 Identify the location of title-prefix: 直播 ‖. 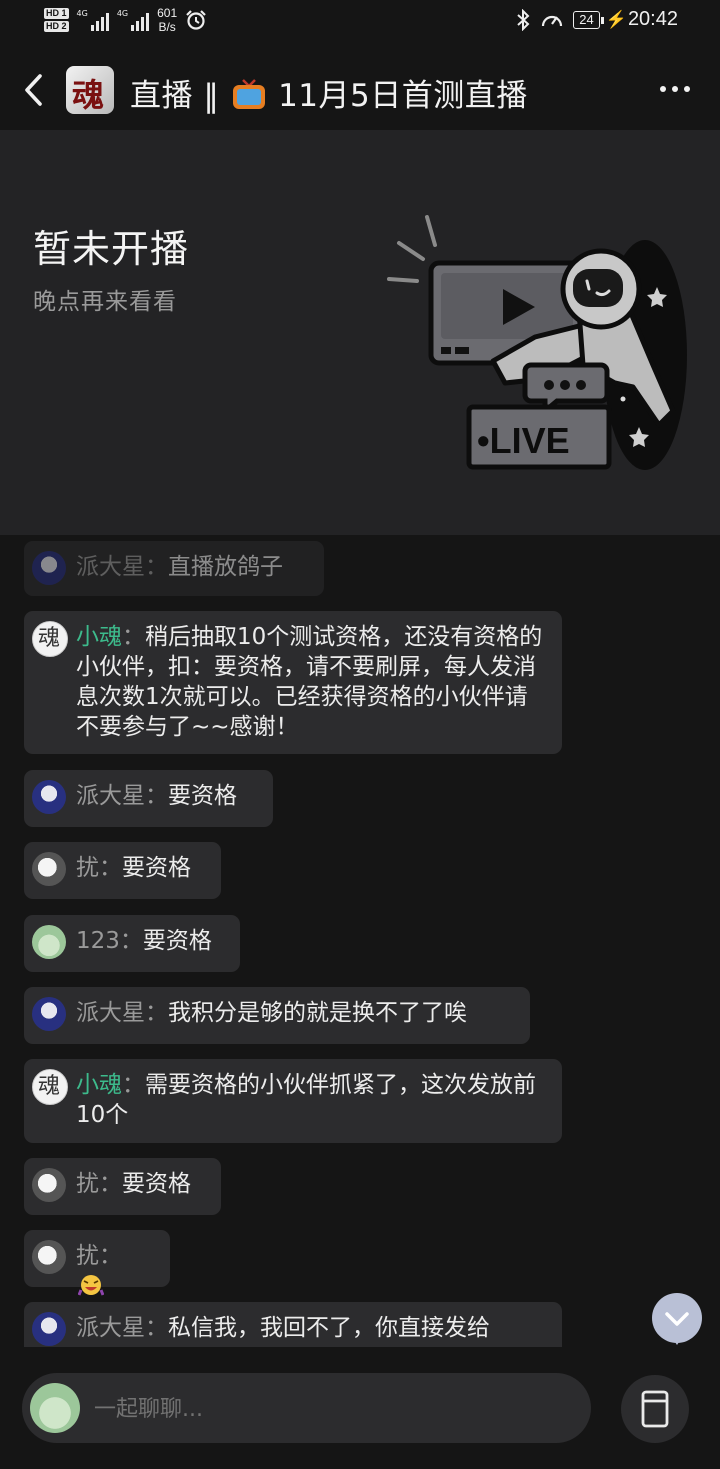
(180, 96).